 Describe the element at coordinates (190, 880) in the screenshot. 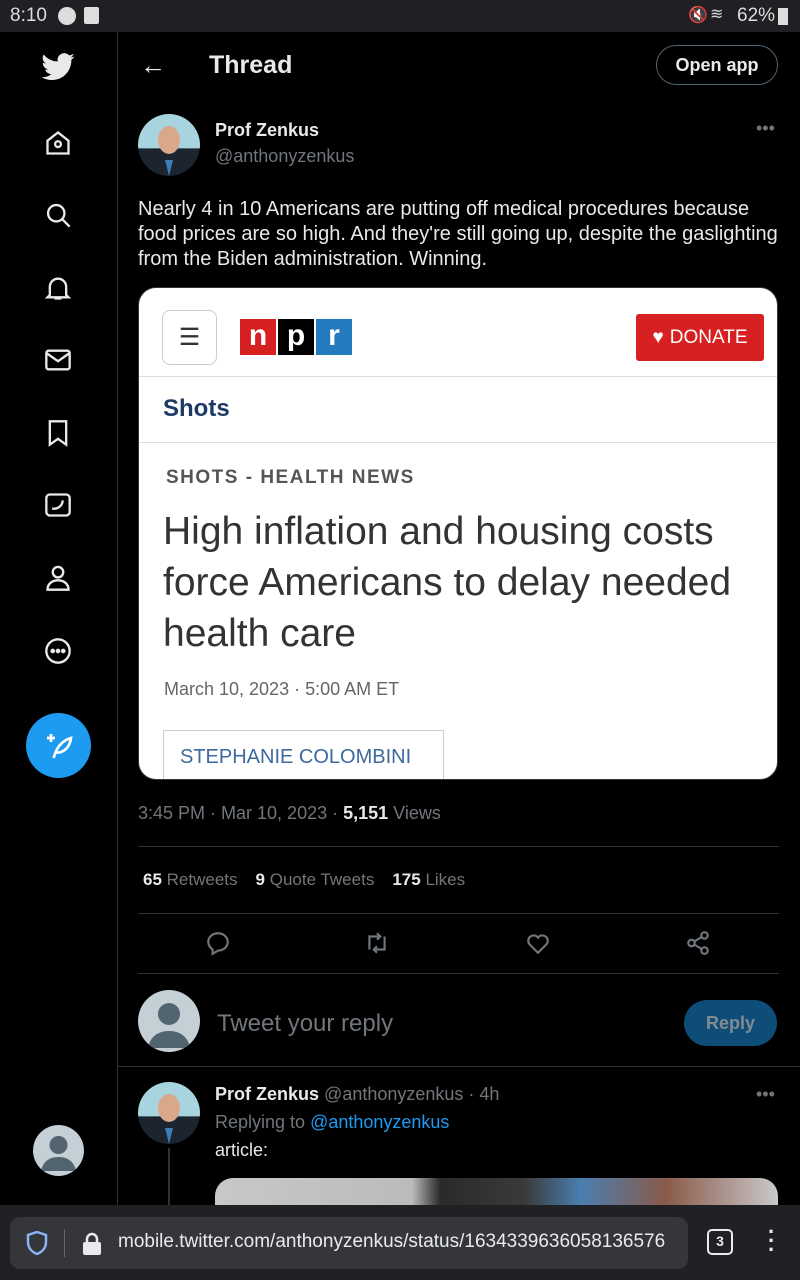

I see `retweets-link: 65 Retweets` at that location.